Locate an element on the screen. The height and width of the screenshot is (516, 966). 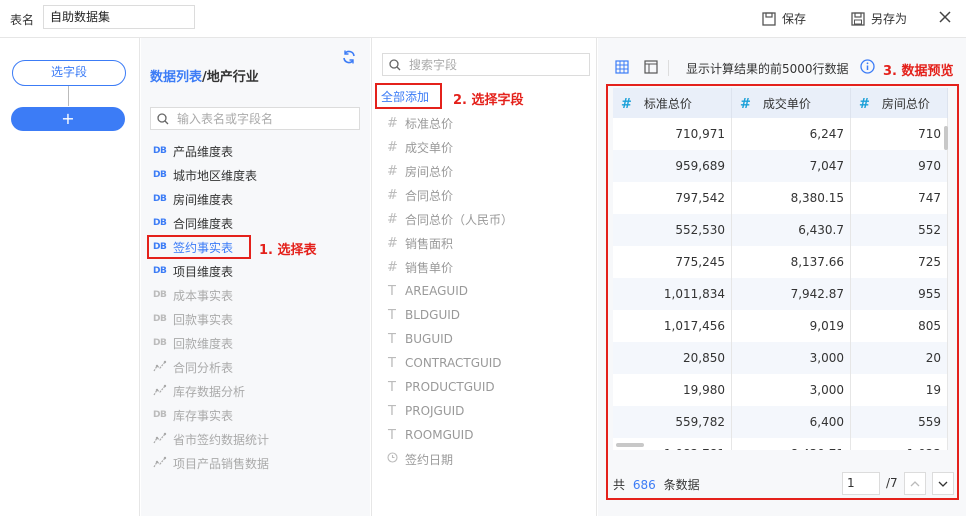
field-item: T PRODUCTGUID is located at coordinates (441, 387).